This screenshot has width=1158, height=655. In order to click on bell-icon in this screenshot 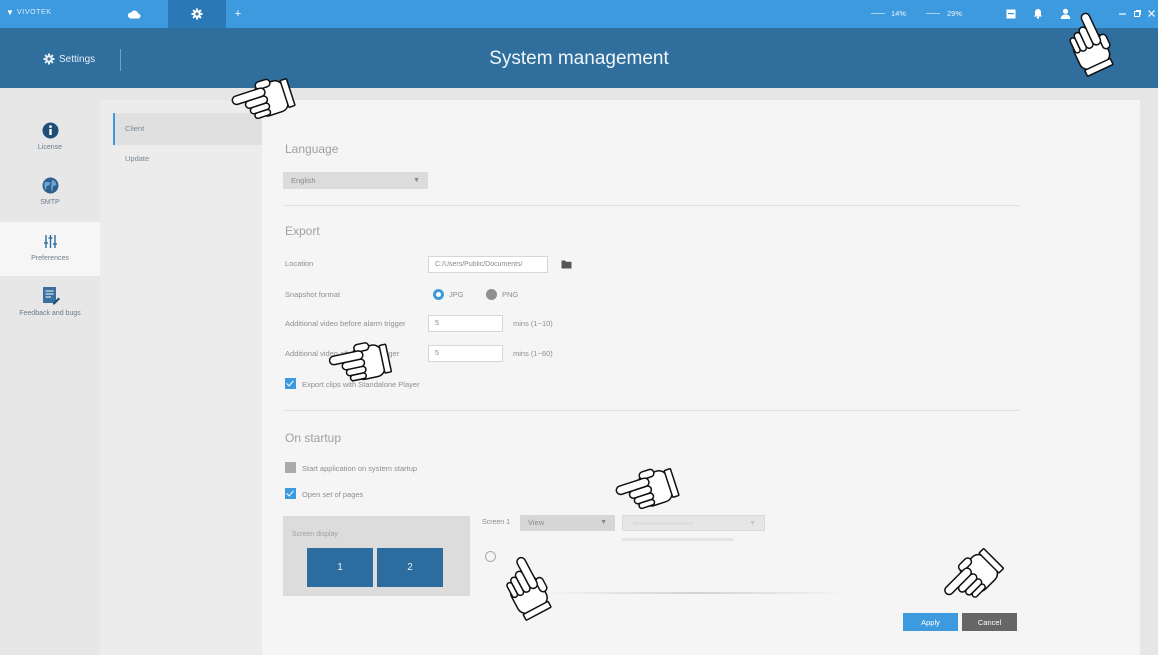, I will do `click(1038, 13)`.